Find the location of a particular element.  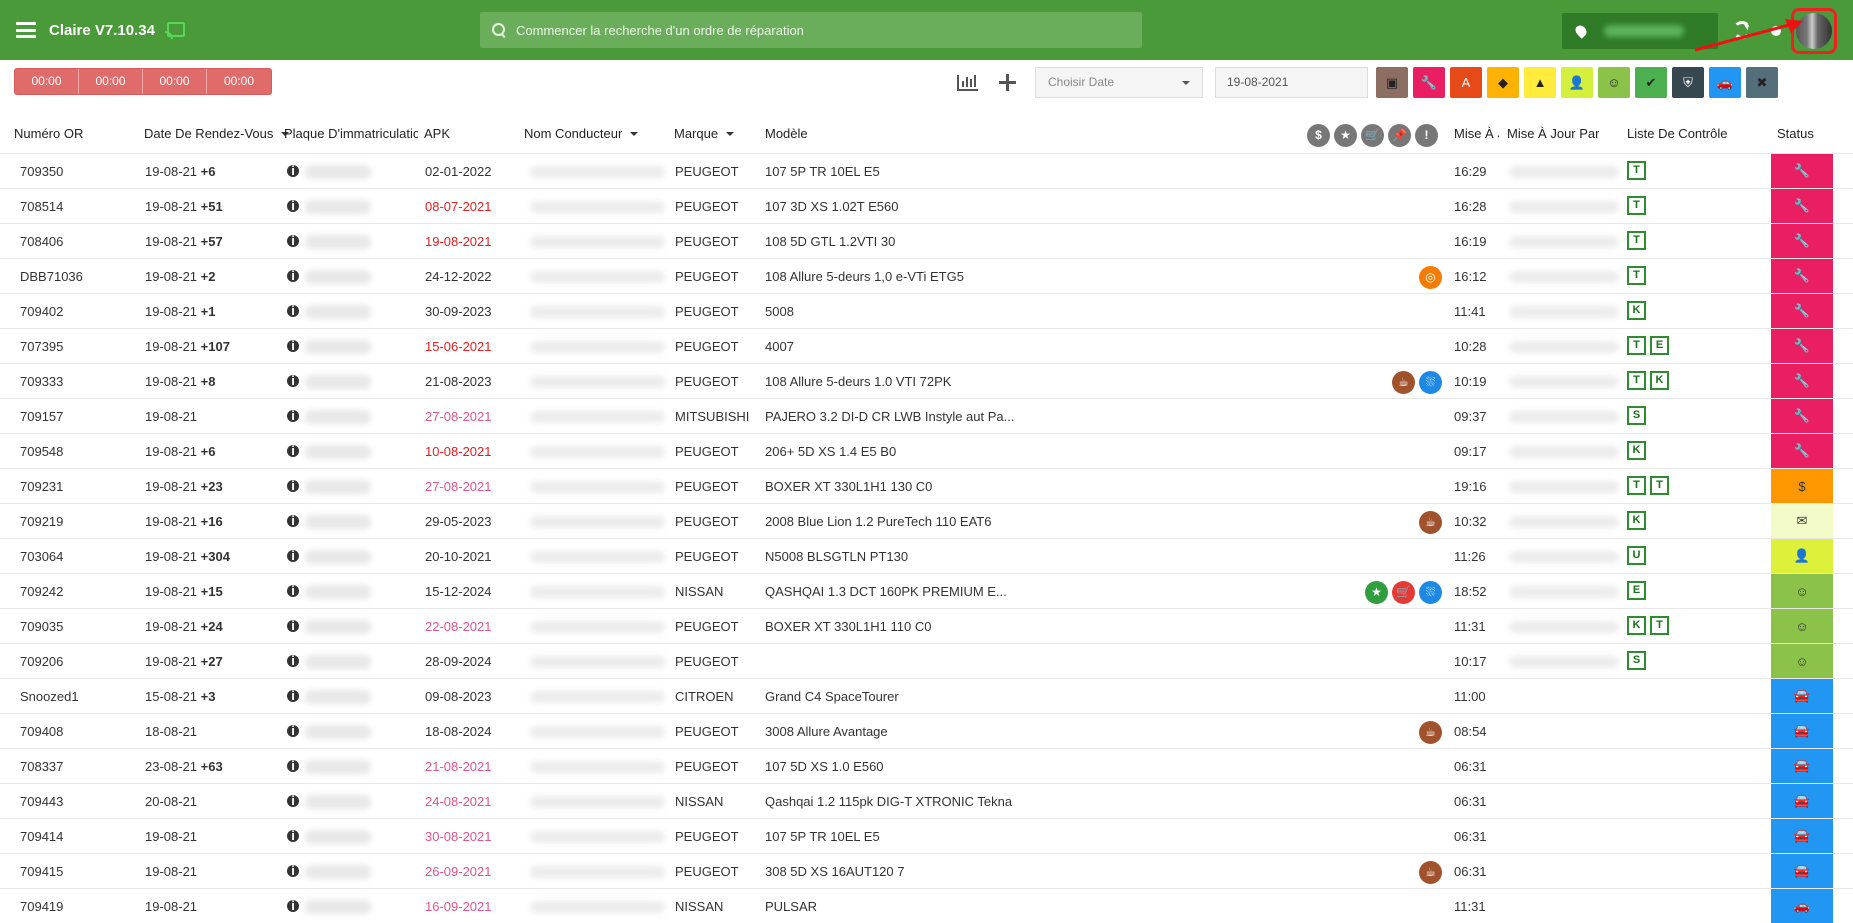

pin-icon: 📌 is located at coordinates (1399, 135).